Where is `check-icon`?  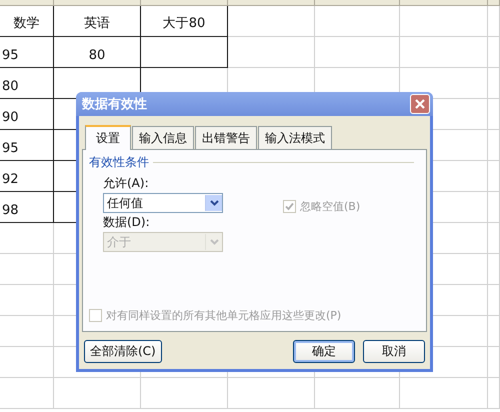 check-icon is located at coordinates (289, 206).